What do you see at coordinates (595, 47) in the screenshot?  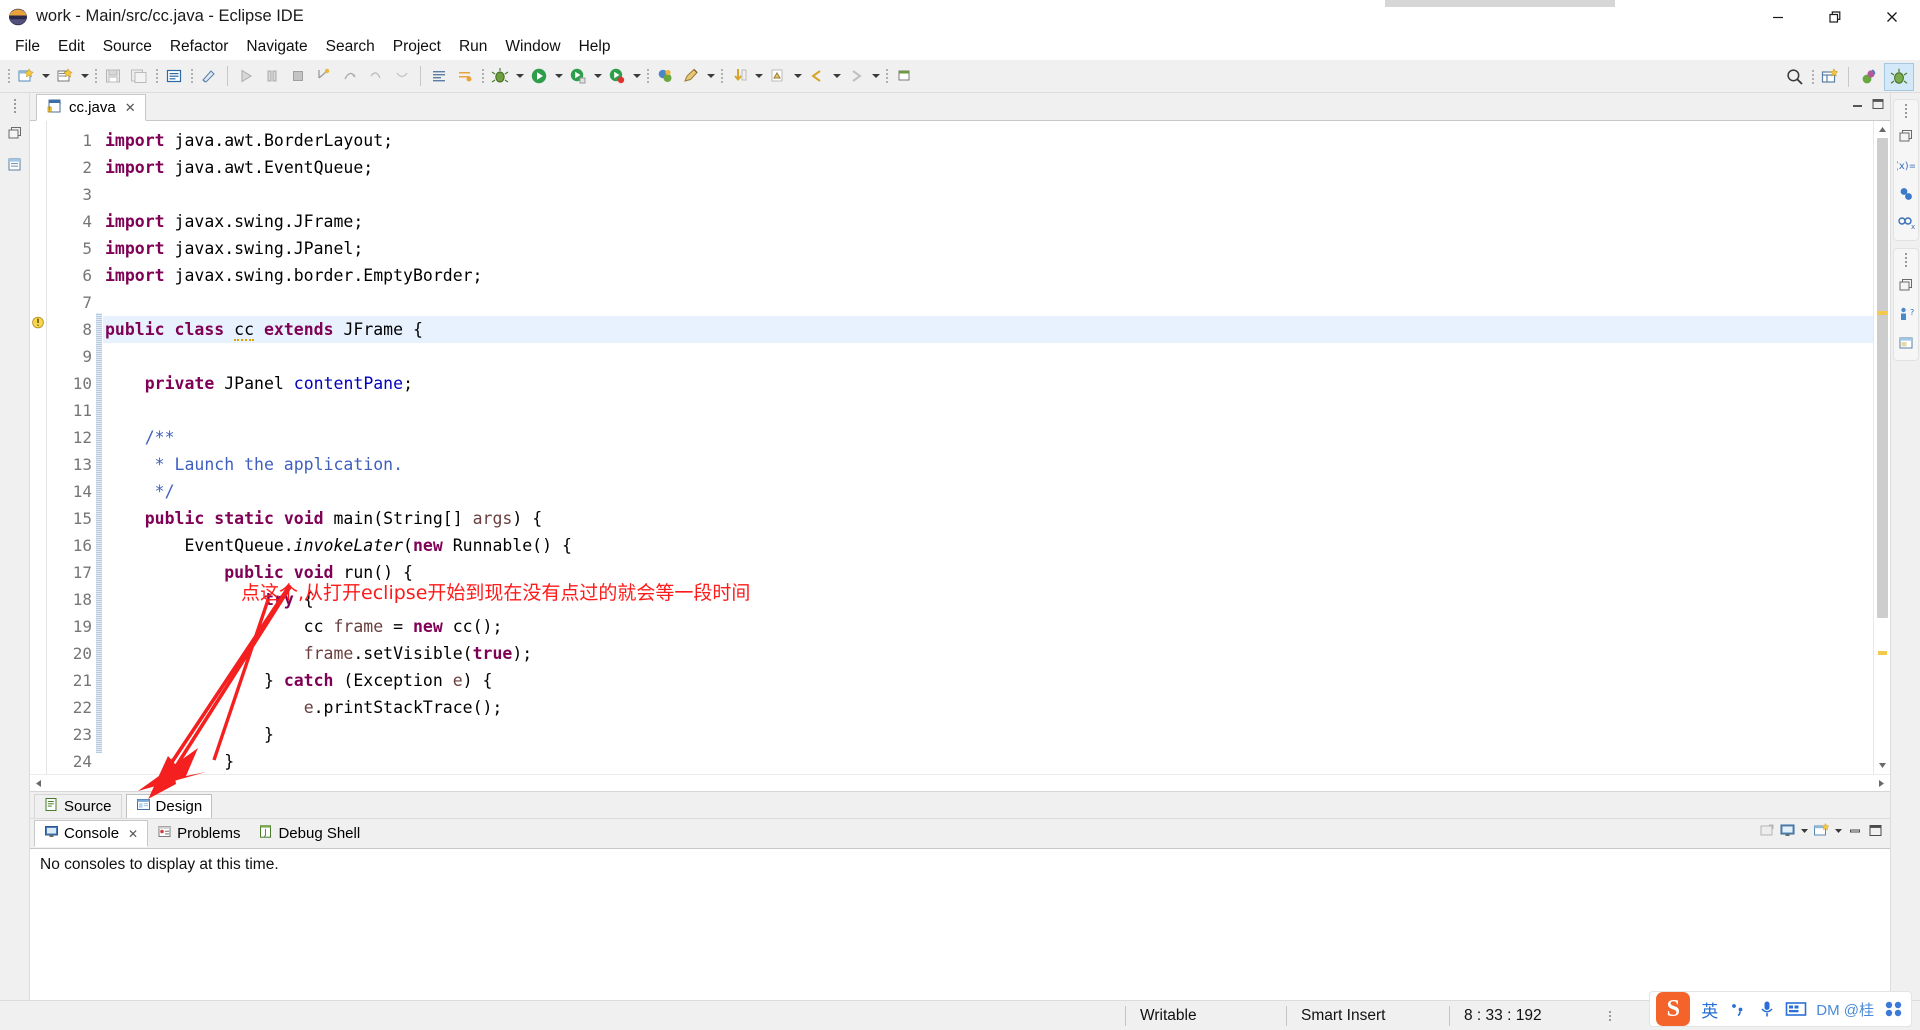 I see `menu-help: Help` at bounding box center [595, 47].